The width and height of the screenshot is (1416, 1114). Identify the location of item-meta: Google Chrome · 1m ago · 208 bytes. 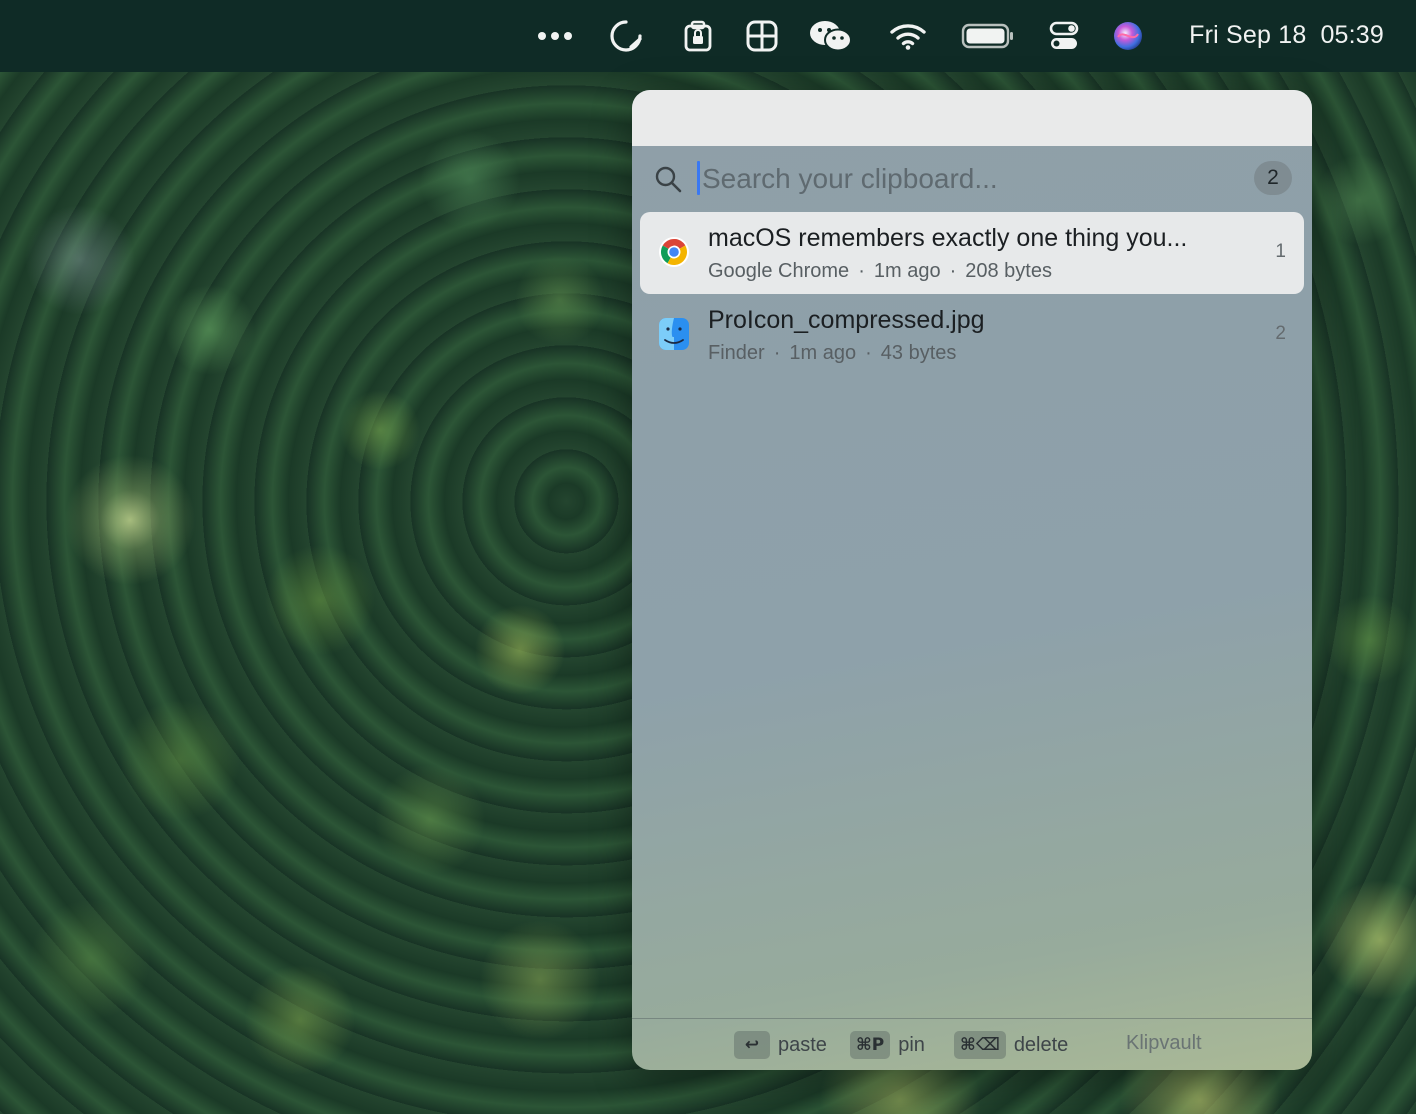
(880, 271).